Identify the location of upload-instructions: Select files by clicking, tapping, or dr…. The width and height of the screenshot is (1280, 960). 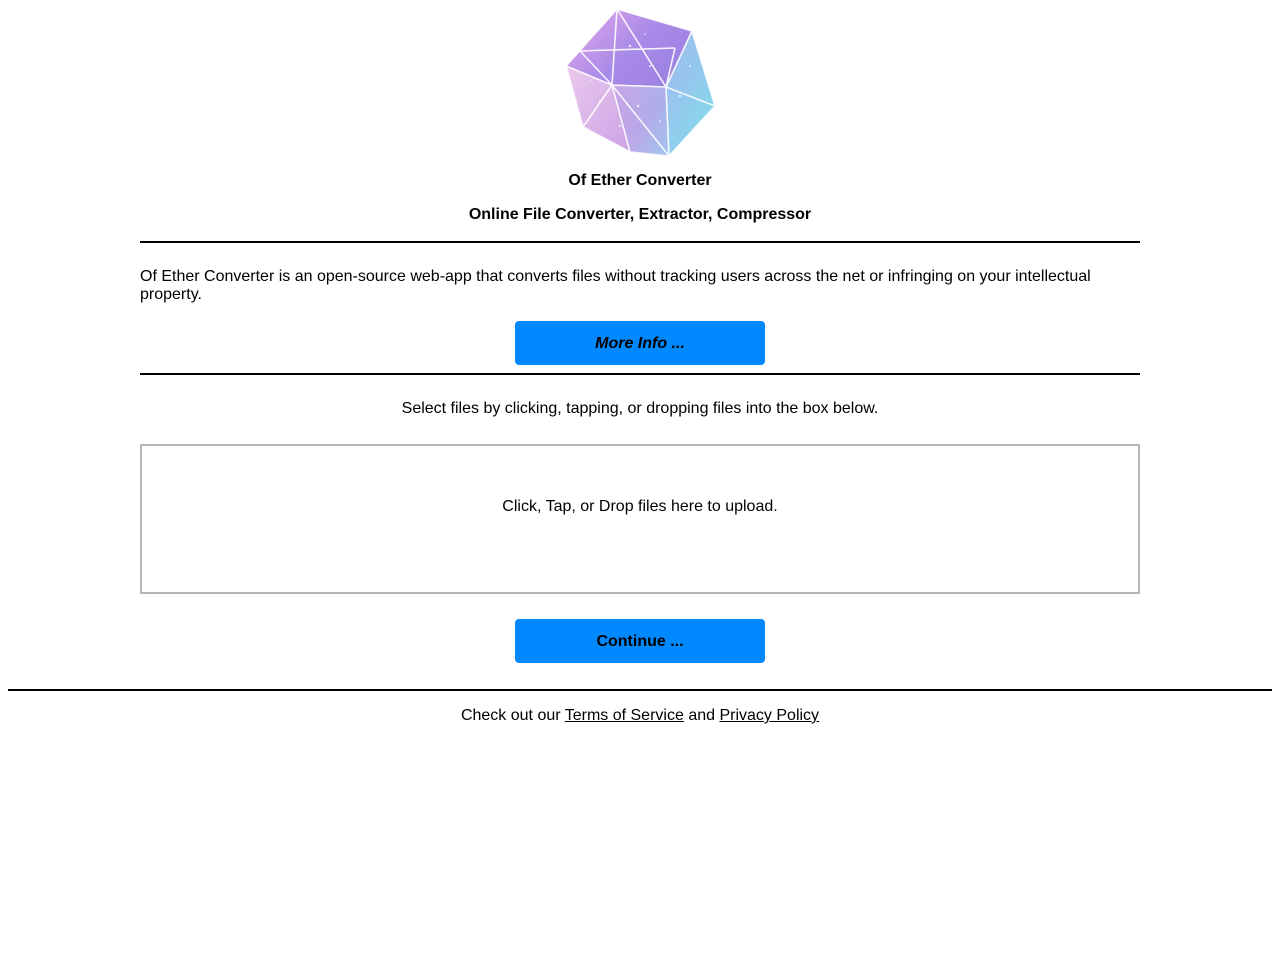
(640, 408).